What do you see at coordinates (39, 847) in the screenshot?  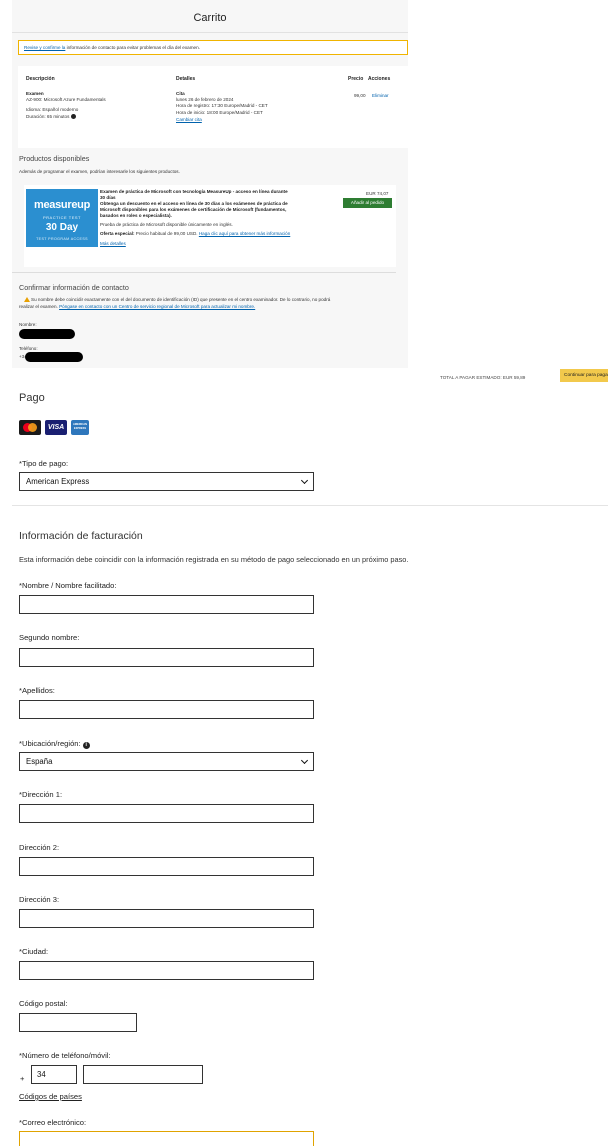 I see `address2-label: Dirección 2:` at bounding box center [39, 847].